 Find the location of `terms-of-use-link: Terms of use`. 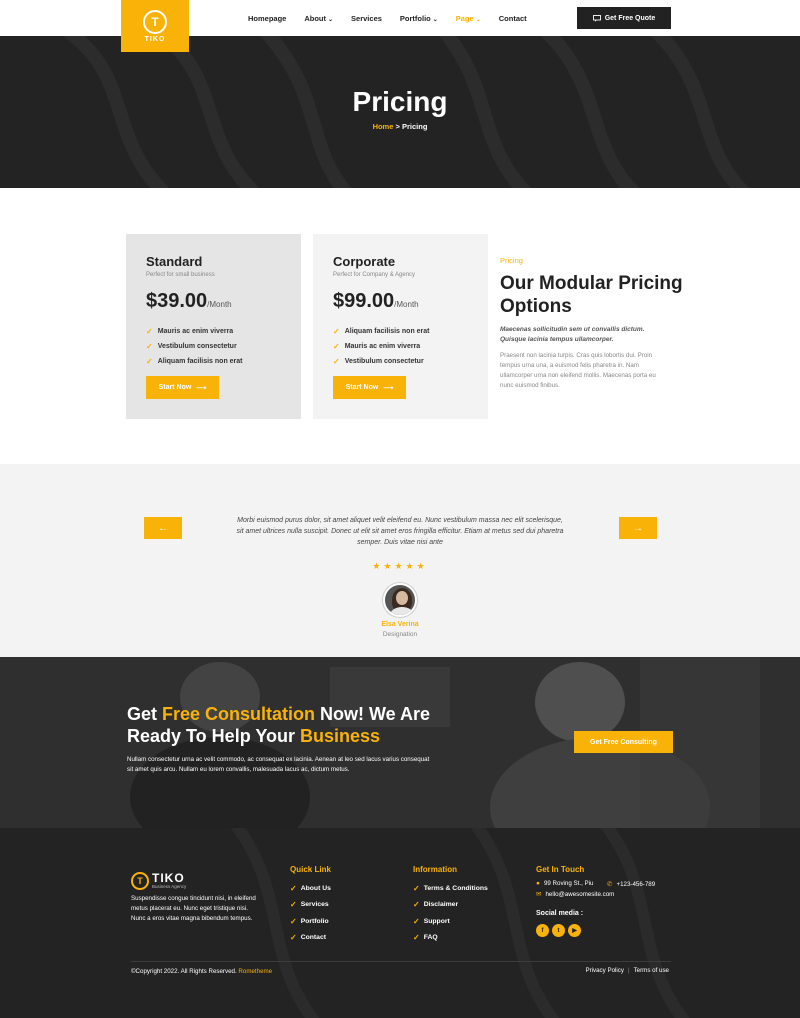

terms-of-use-link: Terms of use is located at coordinates (651, 970).